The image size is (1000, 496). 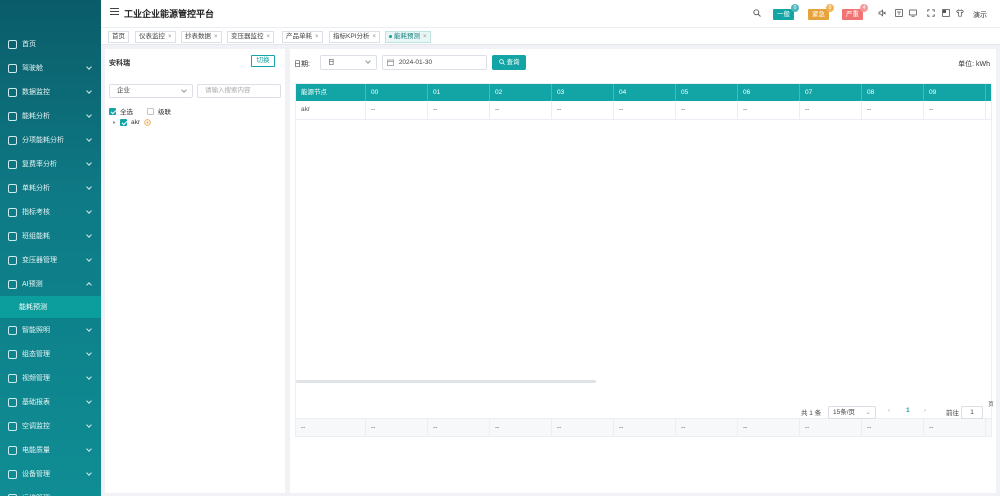 What do you see at coordinates (348, 62) in the screenshot?
I see `period-select: 日` at bounding box center [348, 62].